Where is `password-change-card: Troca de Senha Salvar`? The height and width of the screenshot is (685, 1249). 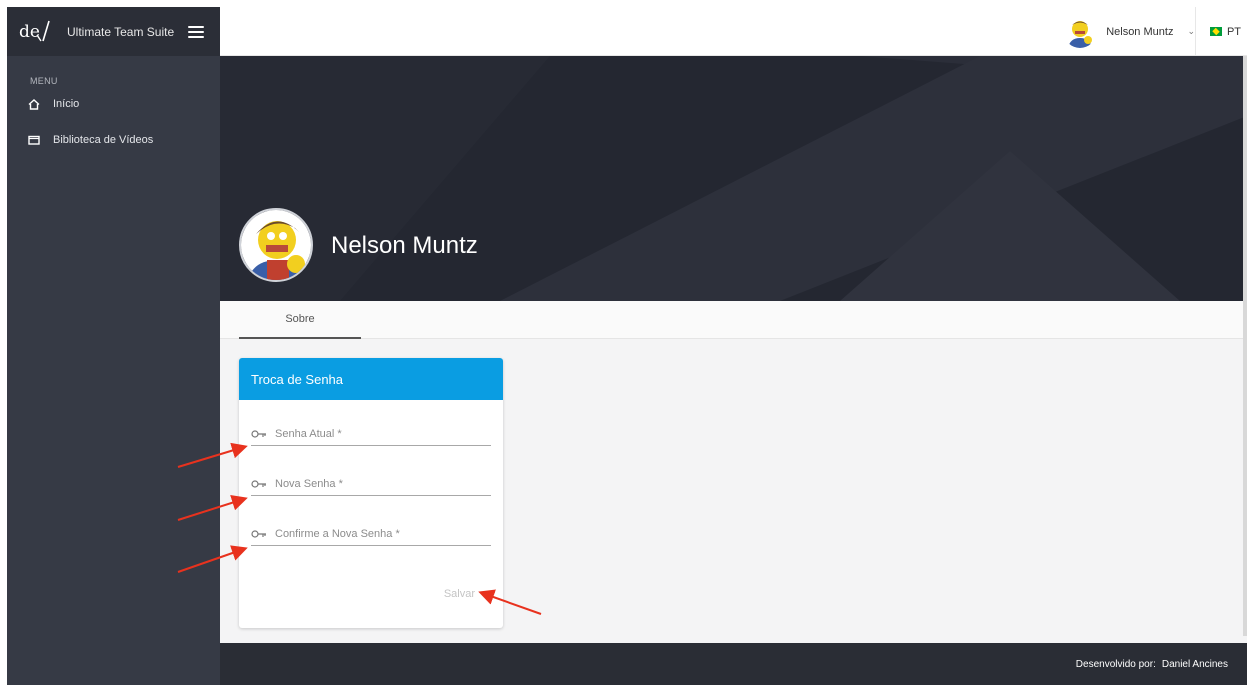
password-change-card: Troca de Senha Salvar is located at coordinates (371, 493).